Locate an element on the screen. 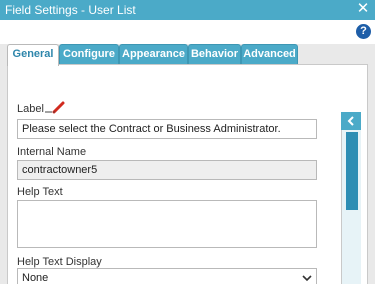  internal-name-field: contractowner5 is located at coordinates (167, 170).